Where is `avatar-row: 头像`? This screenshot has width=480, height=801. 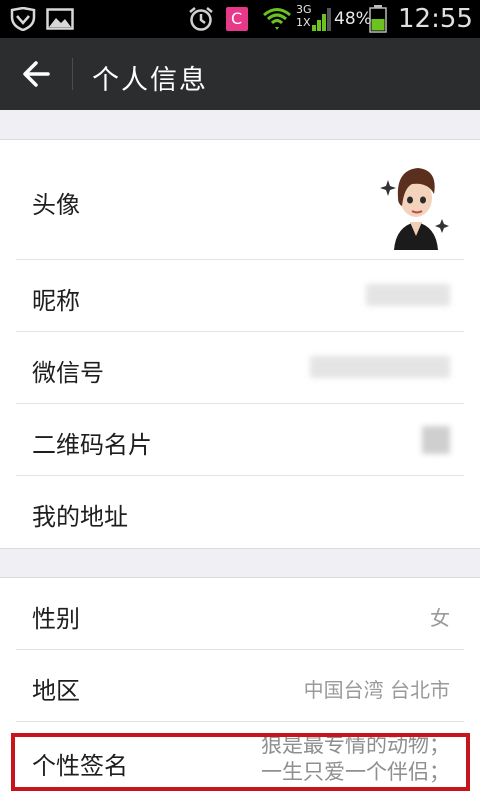
avatar-row: 头像 is located at coordinates (240, 200).